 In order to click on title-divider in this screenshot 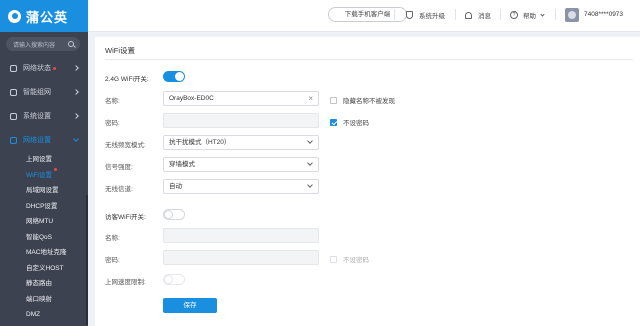, I will do `click(369, 59)`.